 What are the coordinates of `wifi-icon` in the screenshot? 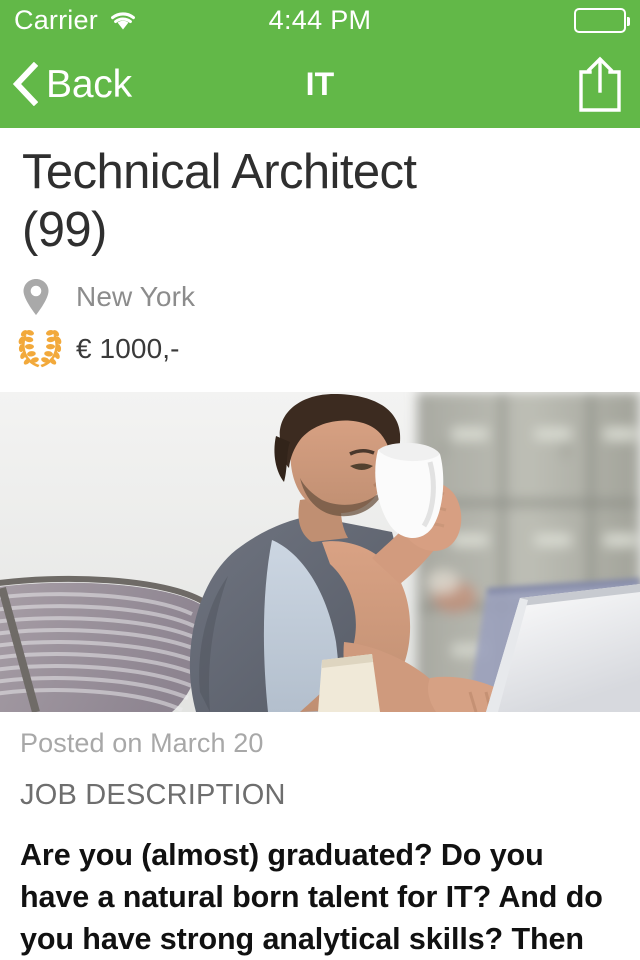 It's located at (123, 20).